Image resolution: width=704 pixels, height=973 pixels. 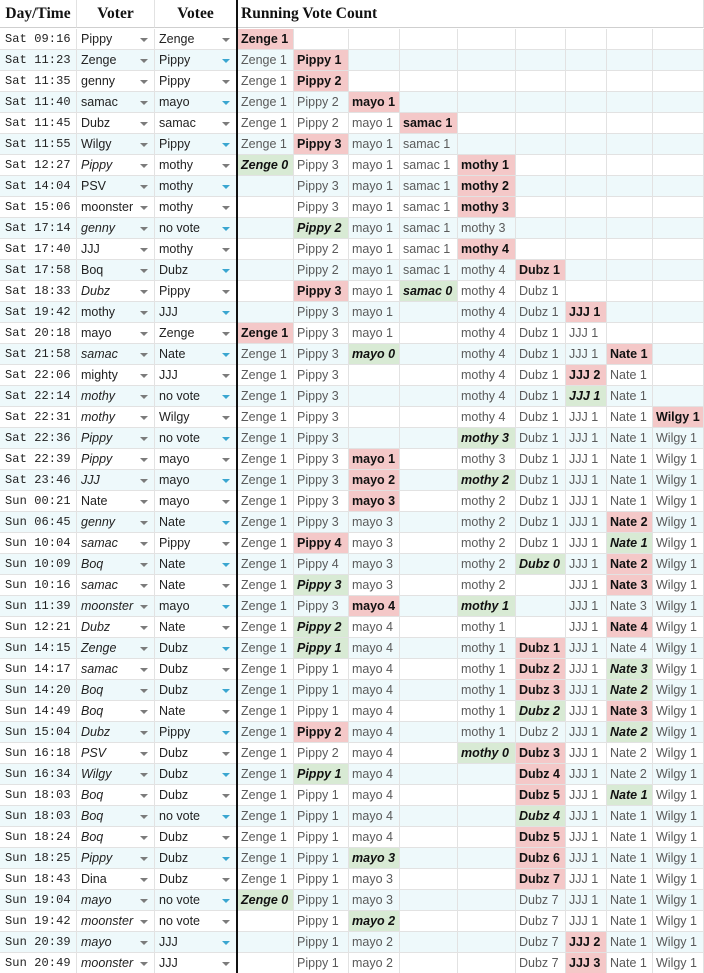 I want to click on time-cell: Sun 20:39, so click(x=38, y=942).